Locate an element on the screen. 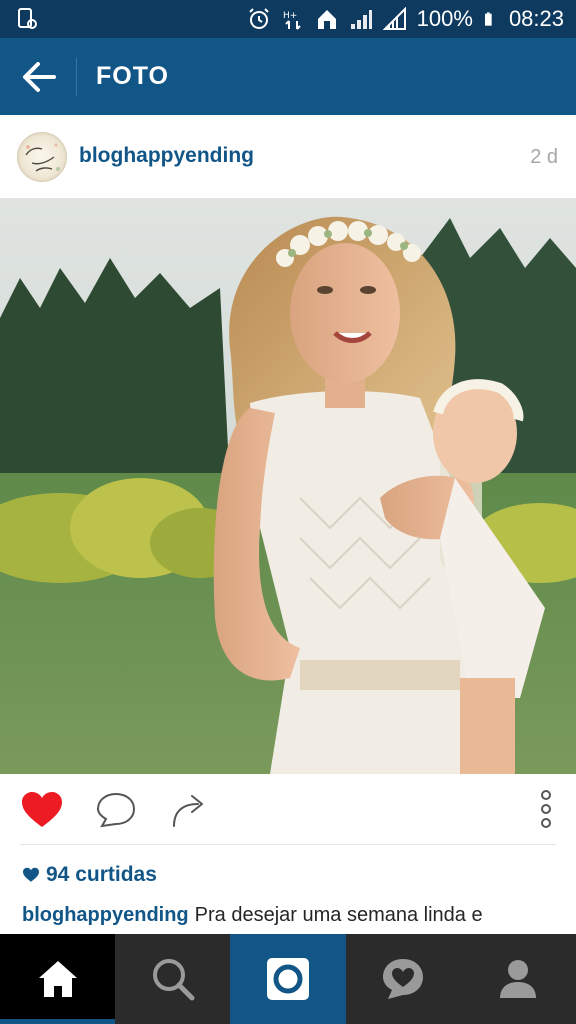 This screenshot has width=576, height=1024. battery-icon is located at coordinates (488, 19).